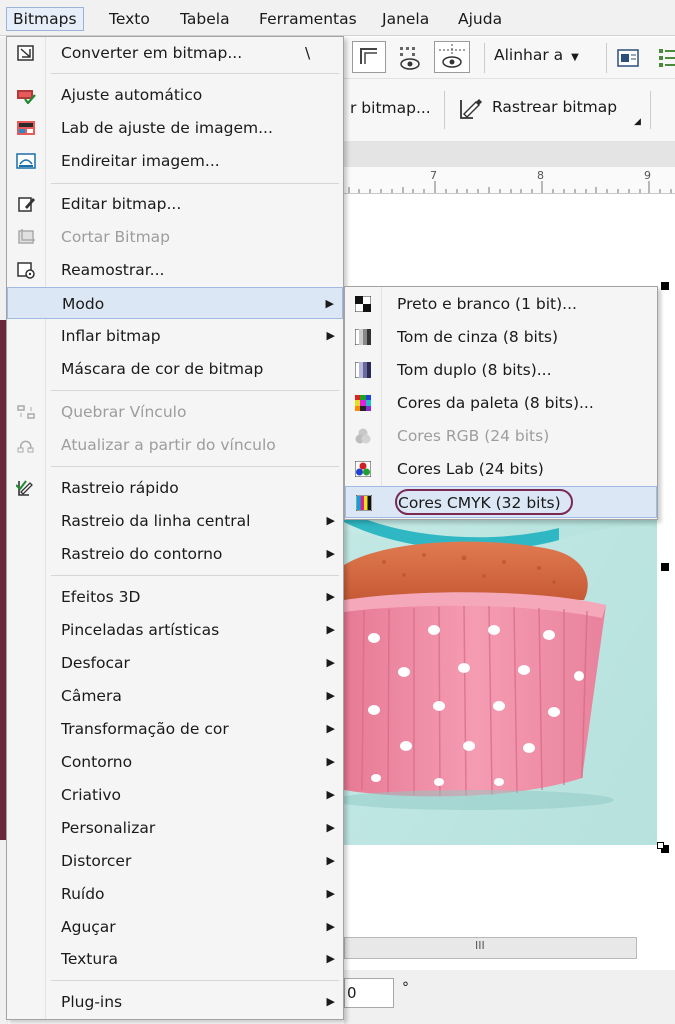  What do you see at coordinates (45, 19) in the screenshot?
I see `menubar-bitmaps: Bitmaps` at bounding box center [45, 19].